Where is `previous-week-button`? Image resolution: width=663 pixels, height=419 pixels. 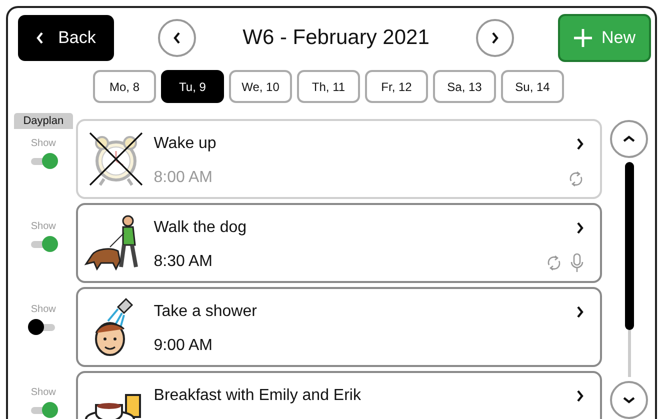 previous-week-button is located at coordinates (177, 38).